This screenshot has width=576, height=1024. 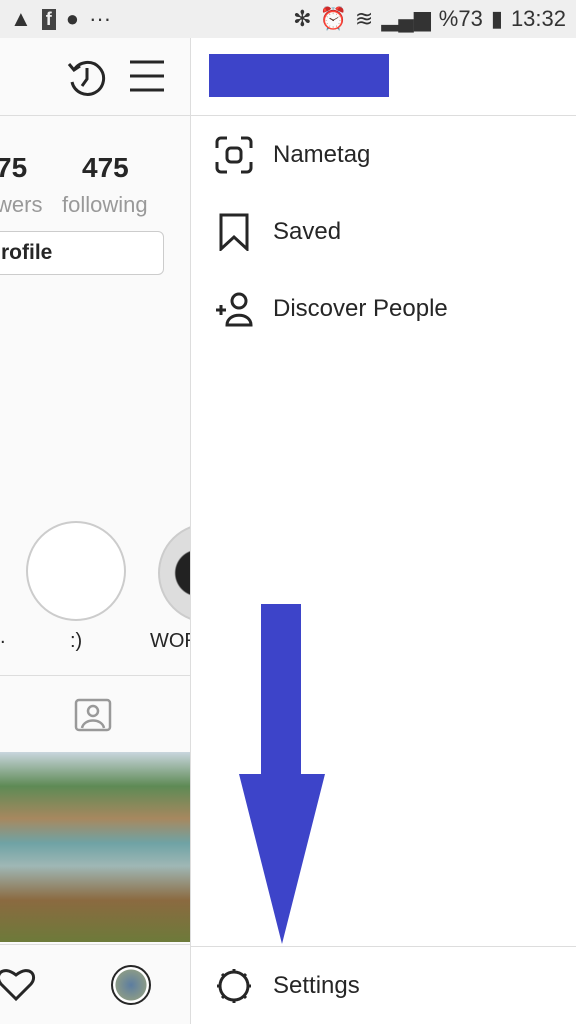 What do you see at coordinates (234, 309) in the screenshot?
I see `add-person-icon` at bounding box center [234, 309].